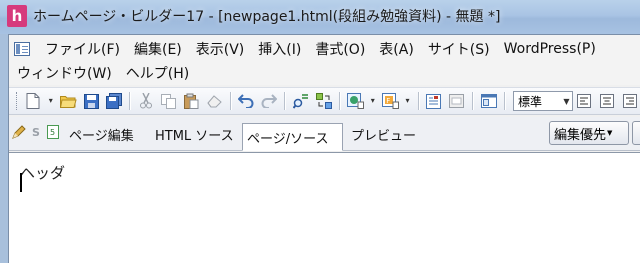 The height and width of the screenshot is (263, 640). Describe the element at coordinates (456, 101) in the screenshot. I see `form-icon` at that location.